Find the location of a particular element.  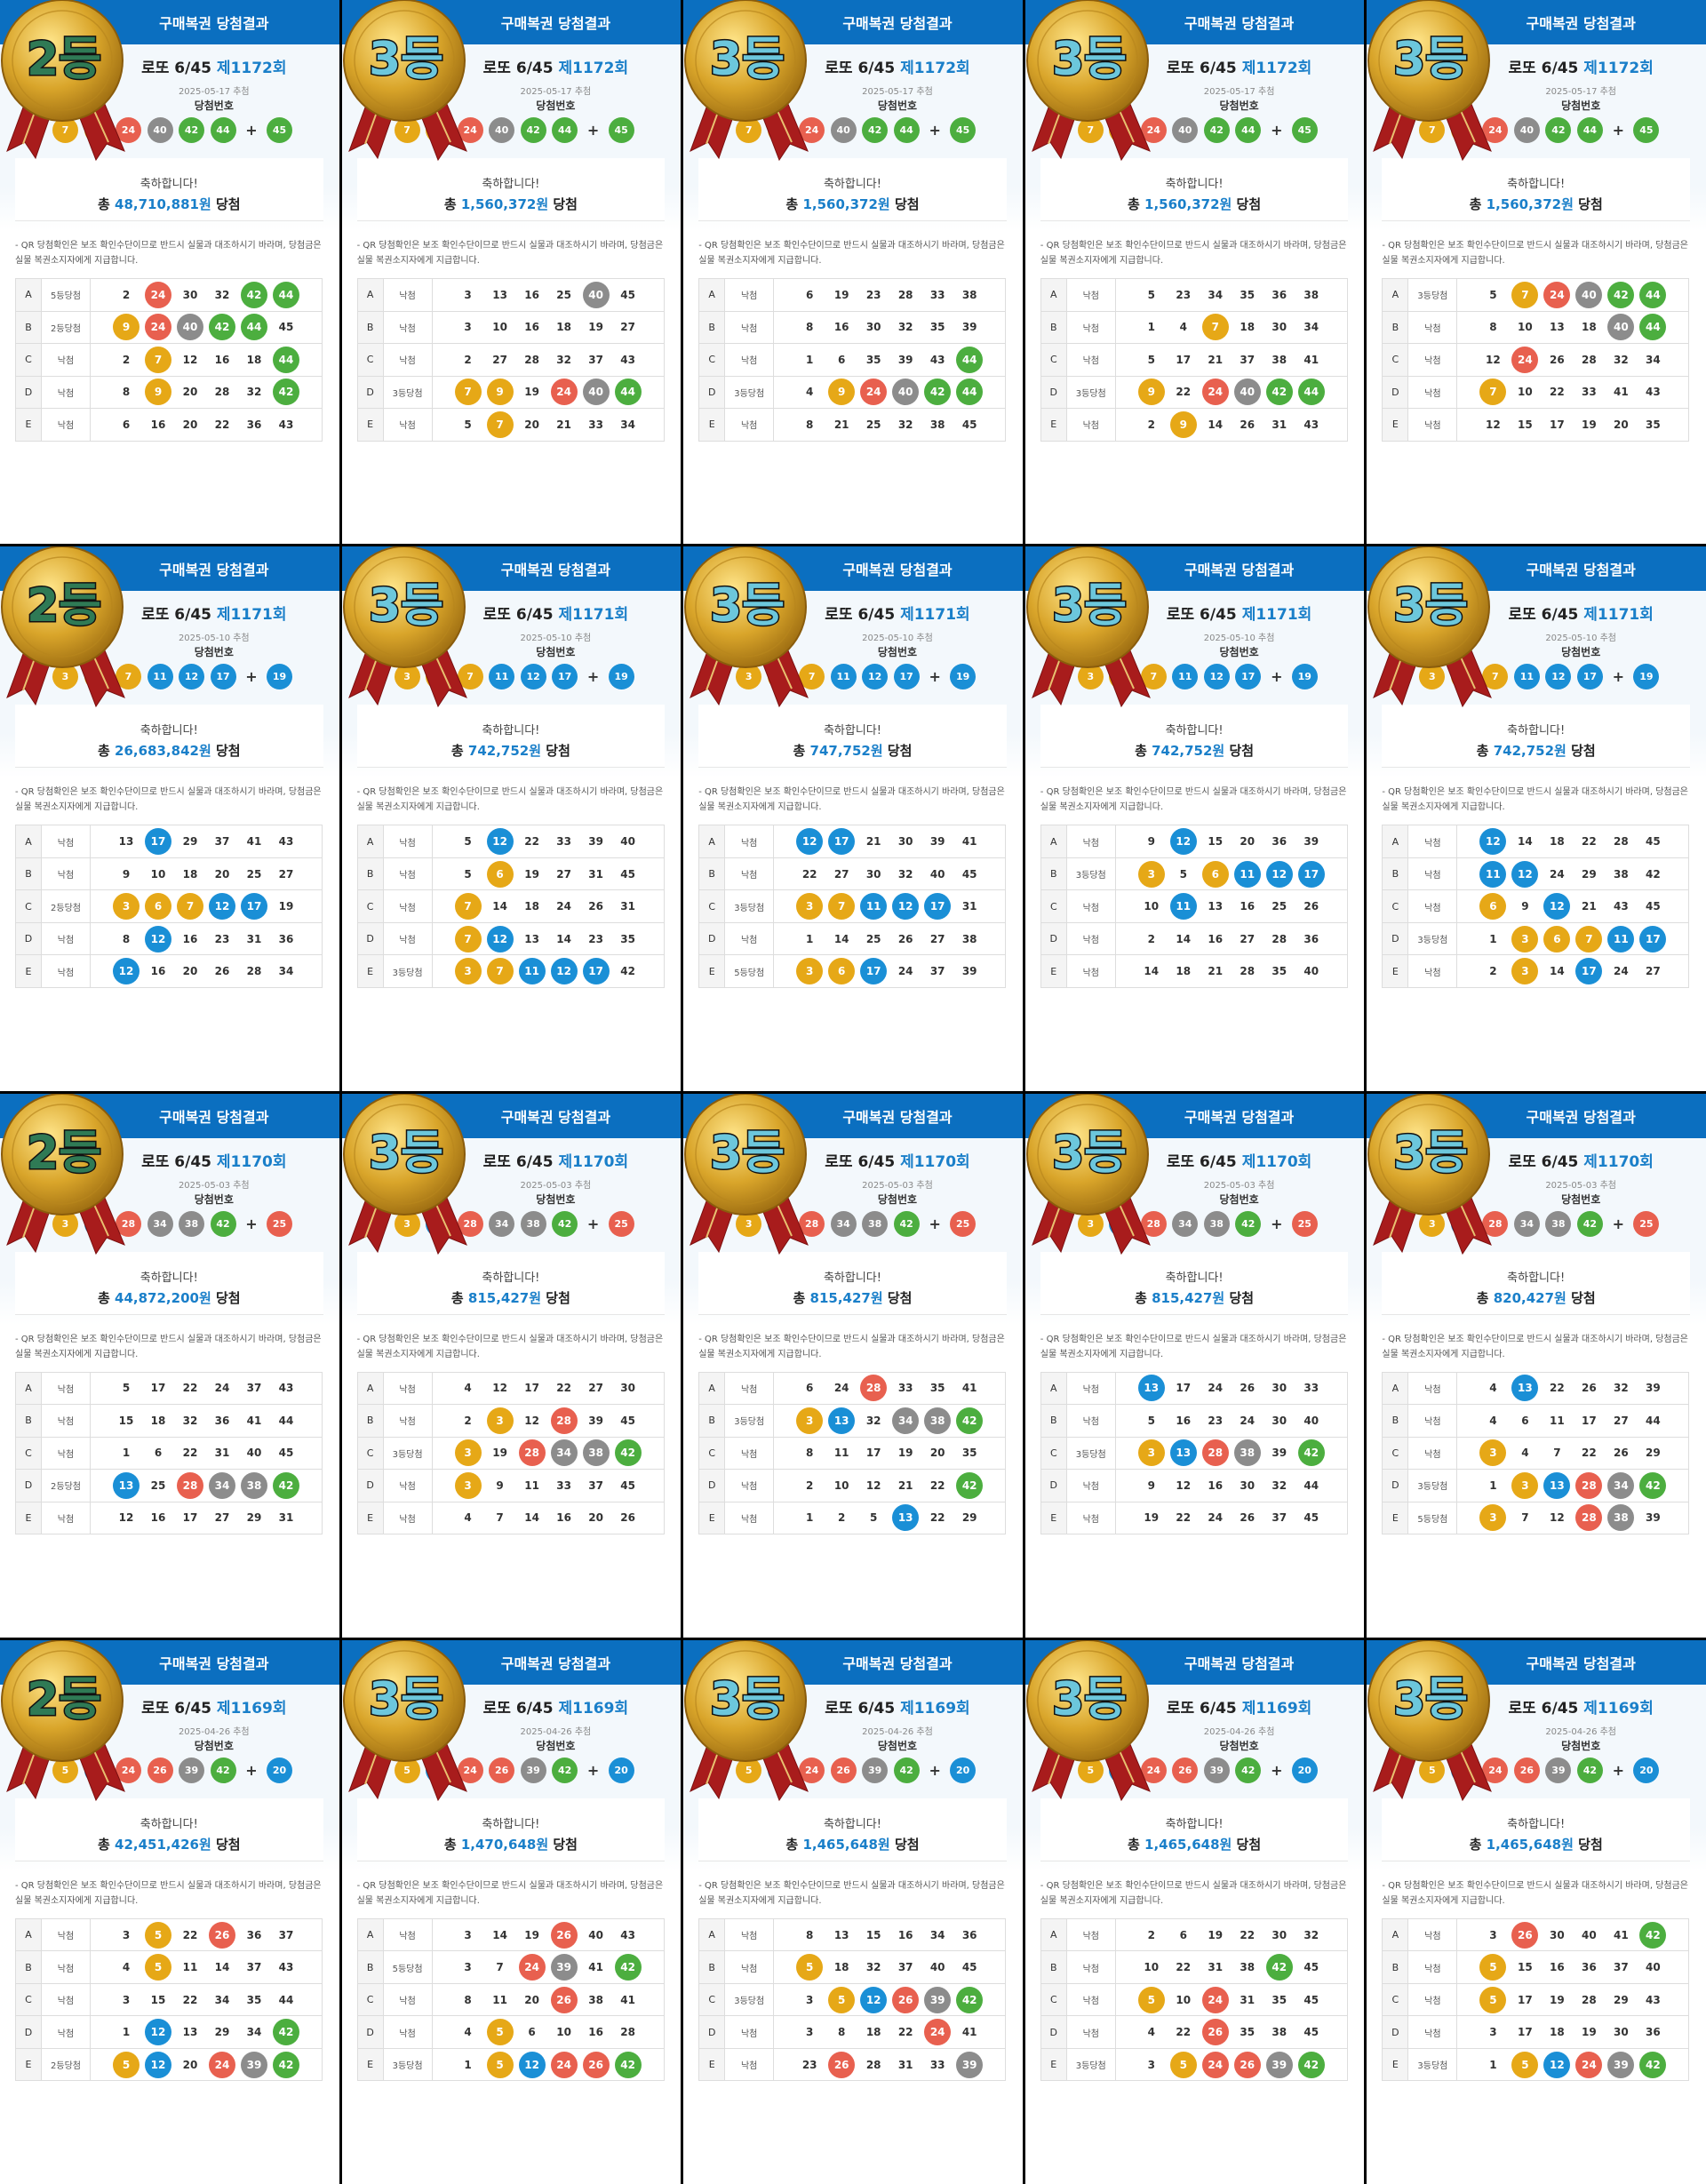

number-cell: 40 is located at coordinates (254, 1453).